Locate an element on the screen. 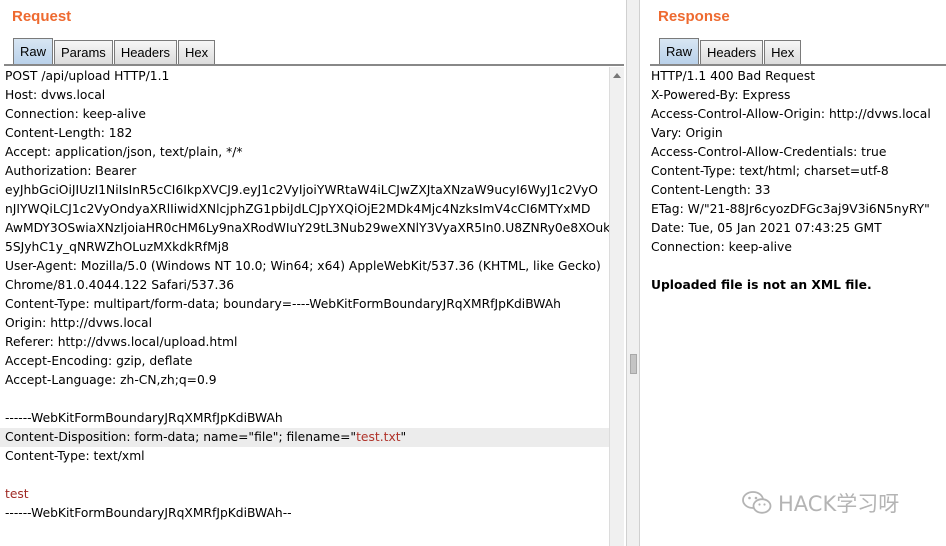 This screenshot has height=546, width=946. request-line: Accept-Encoding: gzip, deflate is located at coordinates (99, 361).